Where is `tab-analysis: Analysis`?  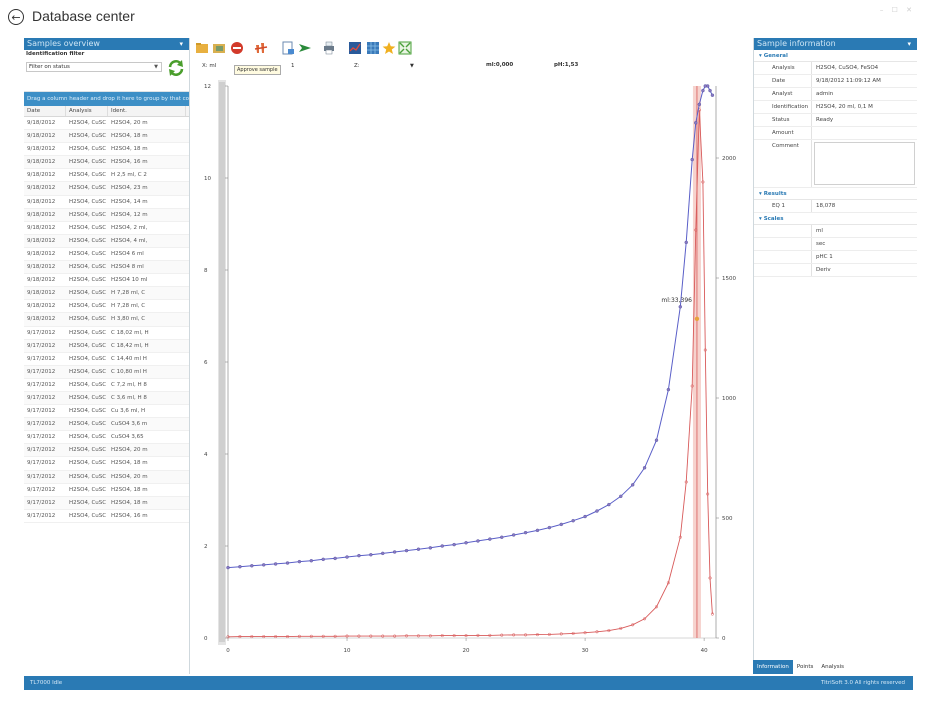
tab-analysis: Analysis is located at coordinates (832, 667).